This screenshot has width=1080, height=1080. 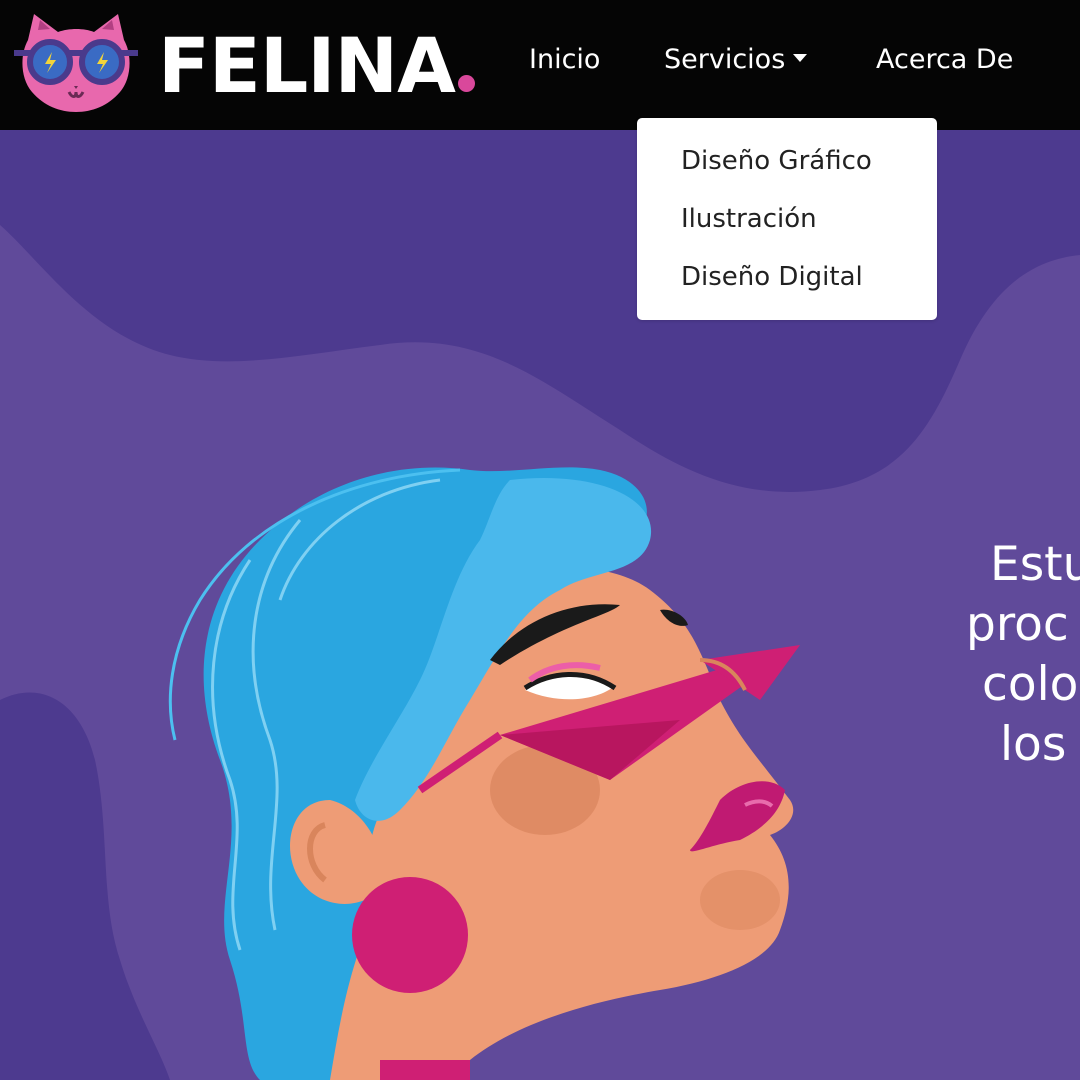 I want to click on navbar: FELINA Inicio Servicios Acerca De, so click(x=540, y=65).